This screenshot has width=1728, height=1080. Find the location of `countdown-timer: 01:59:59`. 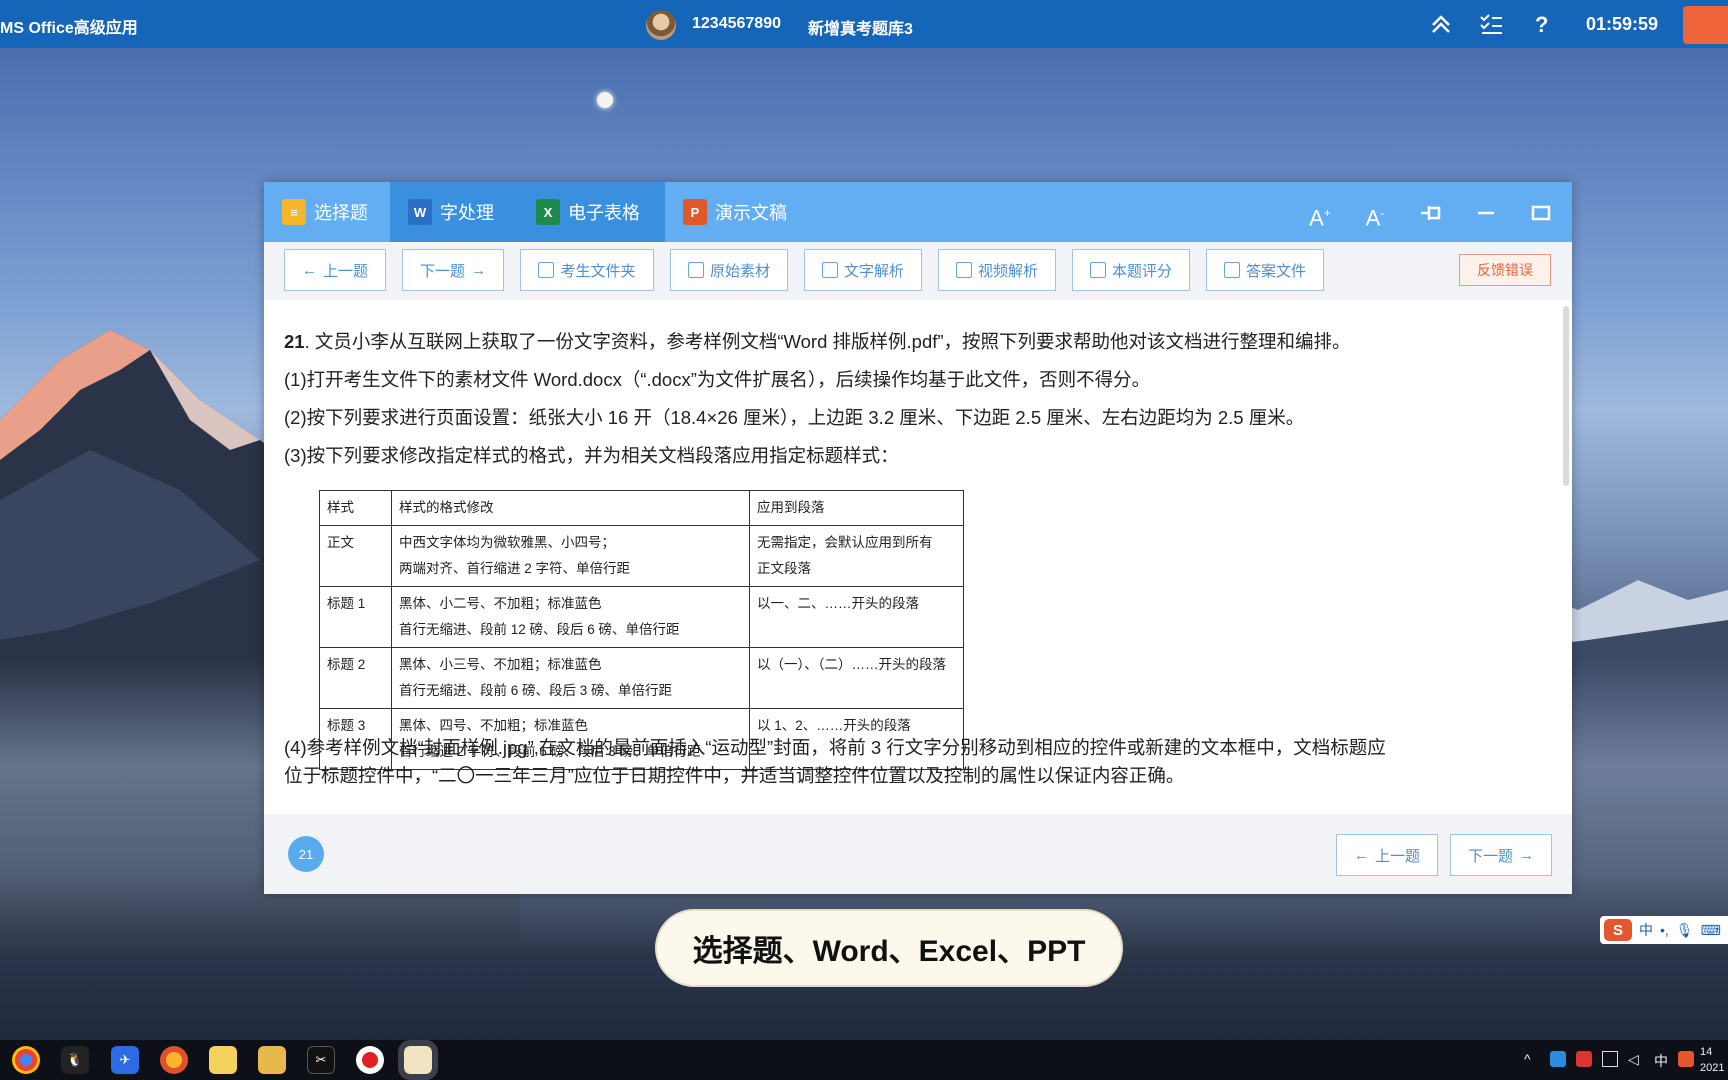

countdown-timer: 01:59:59 is located at coordinates (1622, 24).